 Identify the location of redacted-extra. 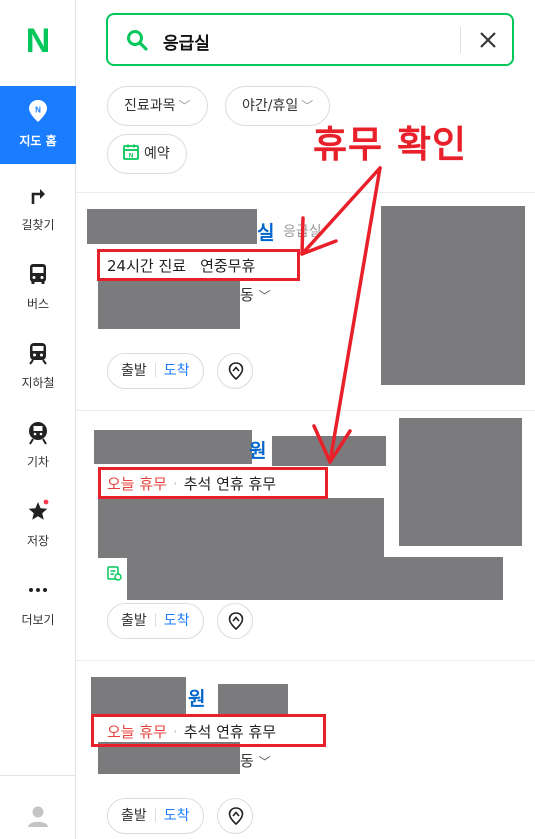
(315, 578).